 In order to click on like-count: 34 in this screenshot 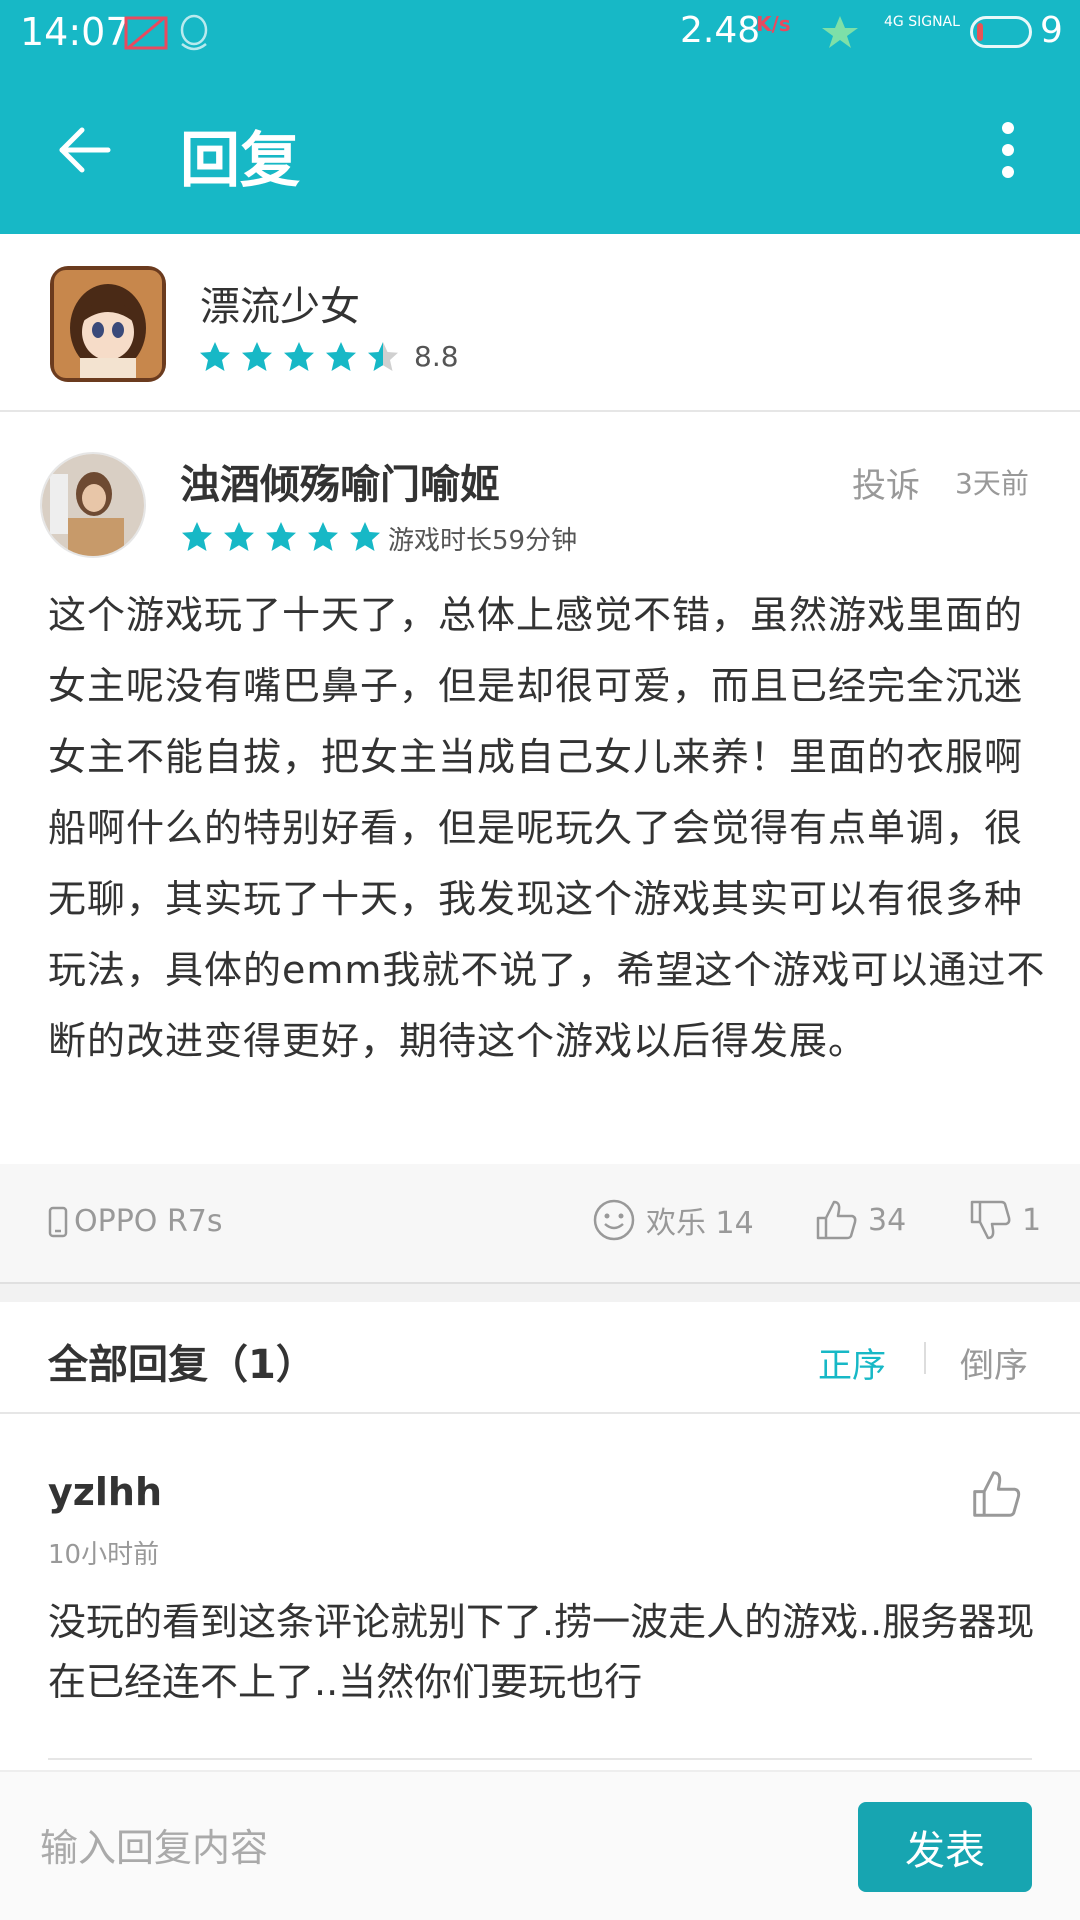, I will do `click(887, 1220)`.